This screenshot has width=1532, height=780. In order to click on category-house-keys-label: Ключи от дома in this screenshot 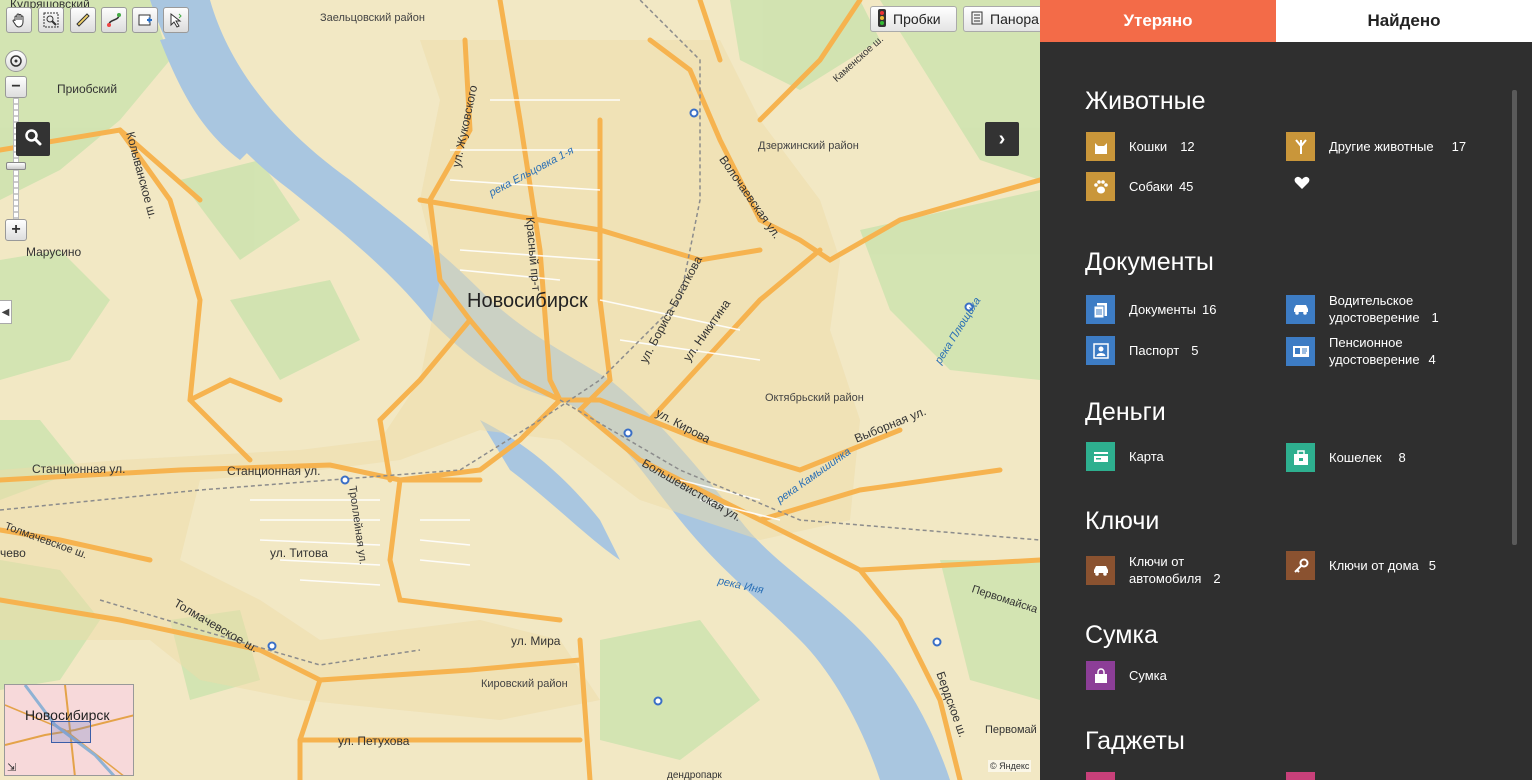, I will do `click(1374, 565)`.